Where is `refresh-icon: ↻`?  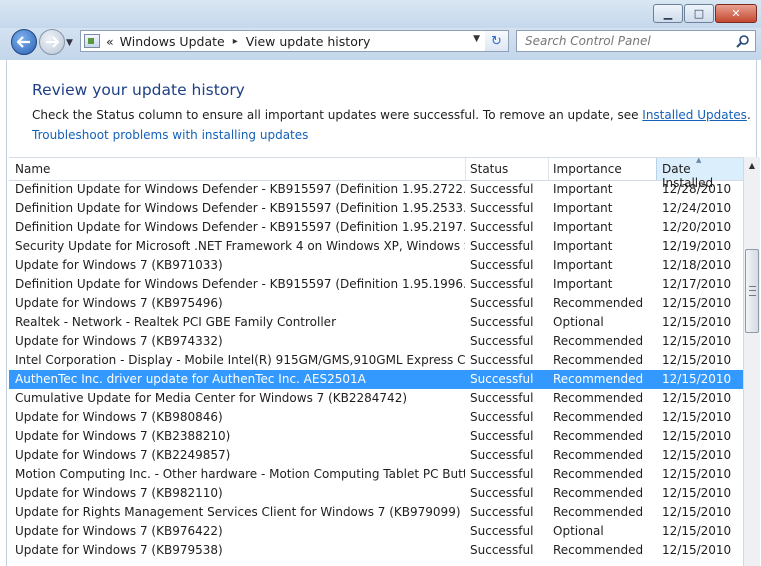
refresh-icon: ↻ is located at coordinates (496, 41).